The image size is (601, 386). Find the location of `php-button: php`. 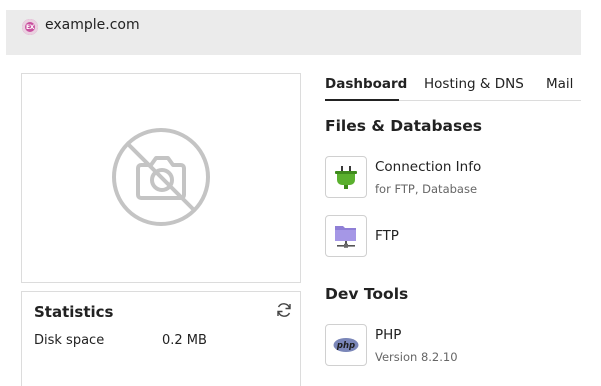

php-button: php is located at coordinates (346, 345).